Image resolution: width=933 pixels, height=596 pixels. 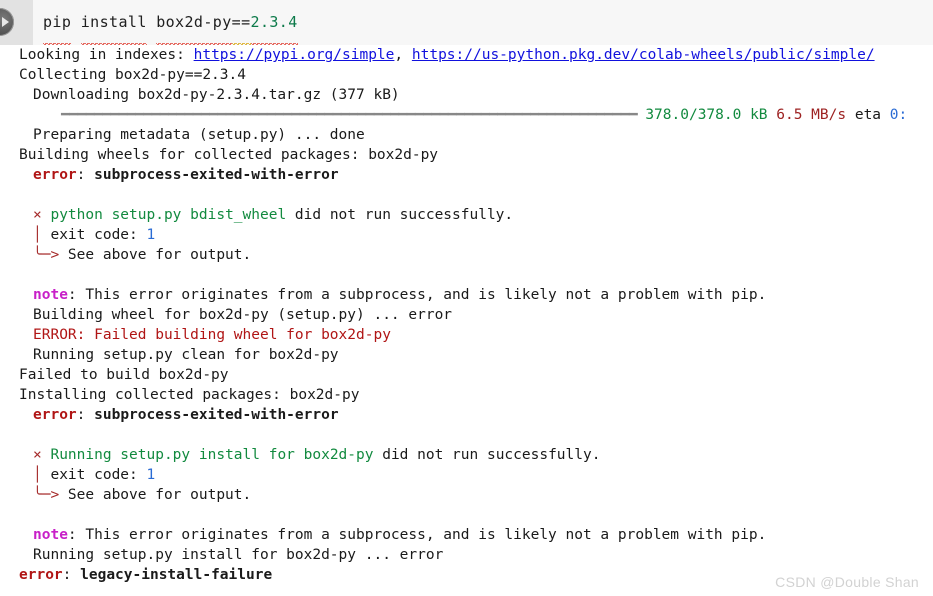 I want to click on line-error-subprocess-1: error: subprocess-exited-with-error, so click(x=466, y=175).